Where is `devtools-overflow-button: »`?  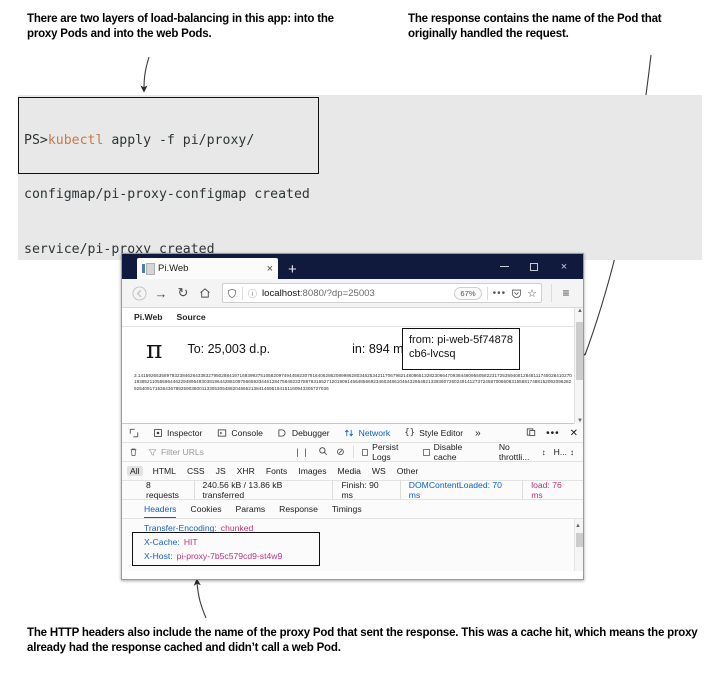
devtools-overflow-button: » is located at coordinates (478, 433).